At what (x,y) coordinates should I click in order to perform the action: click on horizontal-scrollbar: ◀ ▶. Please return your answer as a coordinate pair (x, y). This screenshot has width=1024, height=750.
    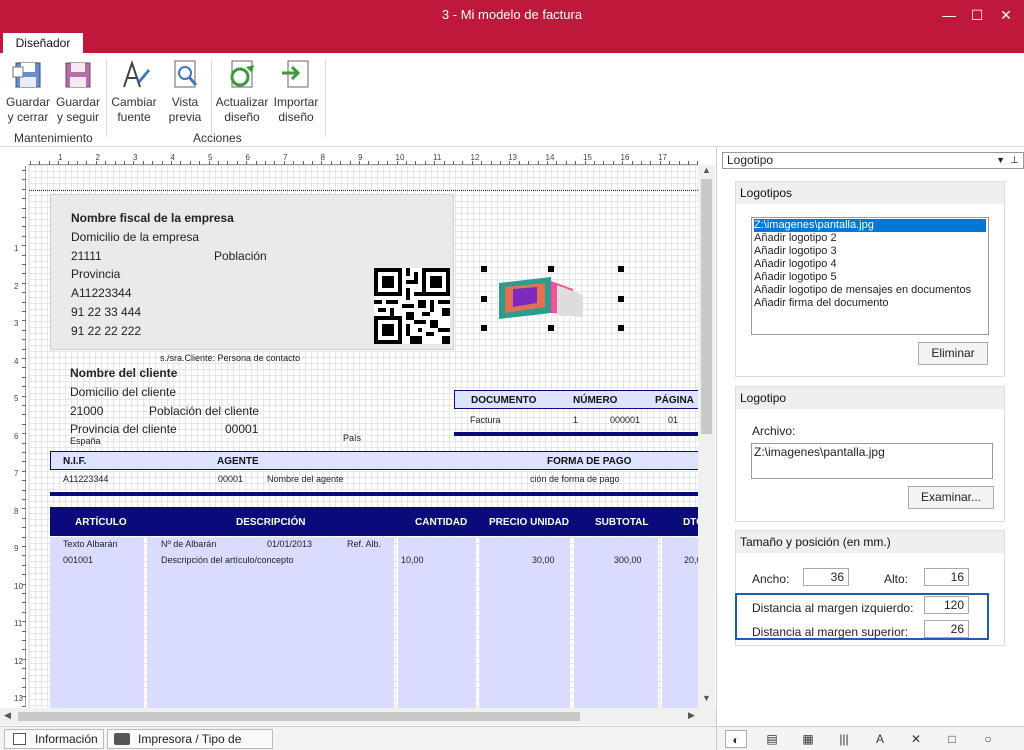
    Looking at the image, I should click on (358, 716).